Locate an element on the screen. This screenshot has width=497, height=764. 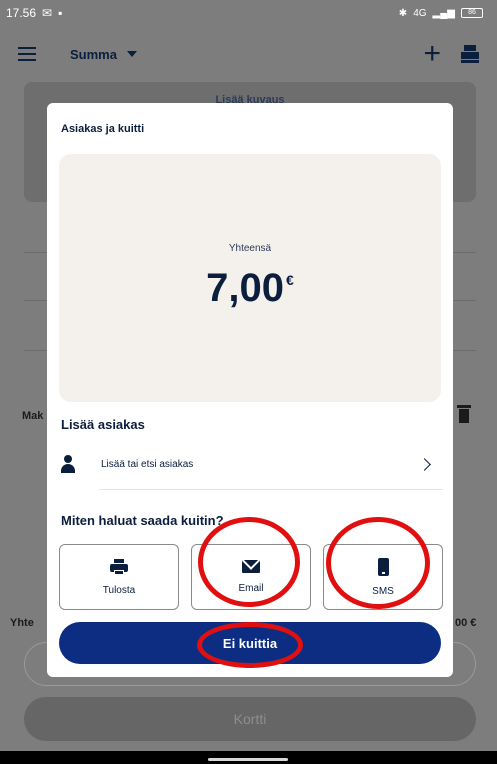
card-payment-button: Kortti is located at coordinates (250, 719).